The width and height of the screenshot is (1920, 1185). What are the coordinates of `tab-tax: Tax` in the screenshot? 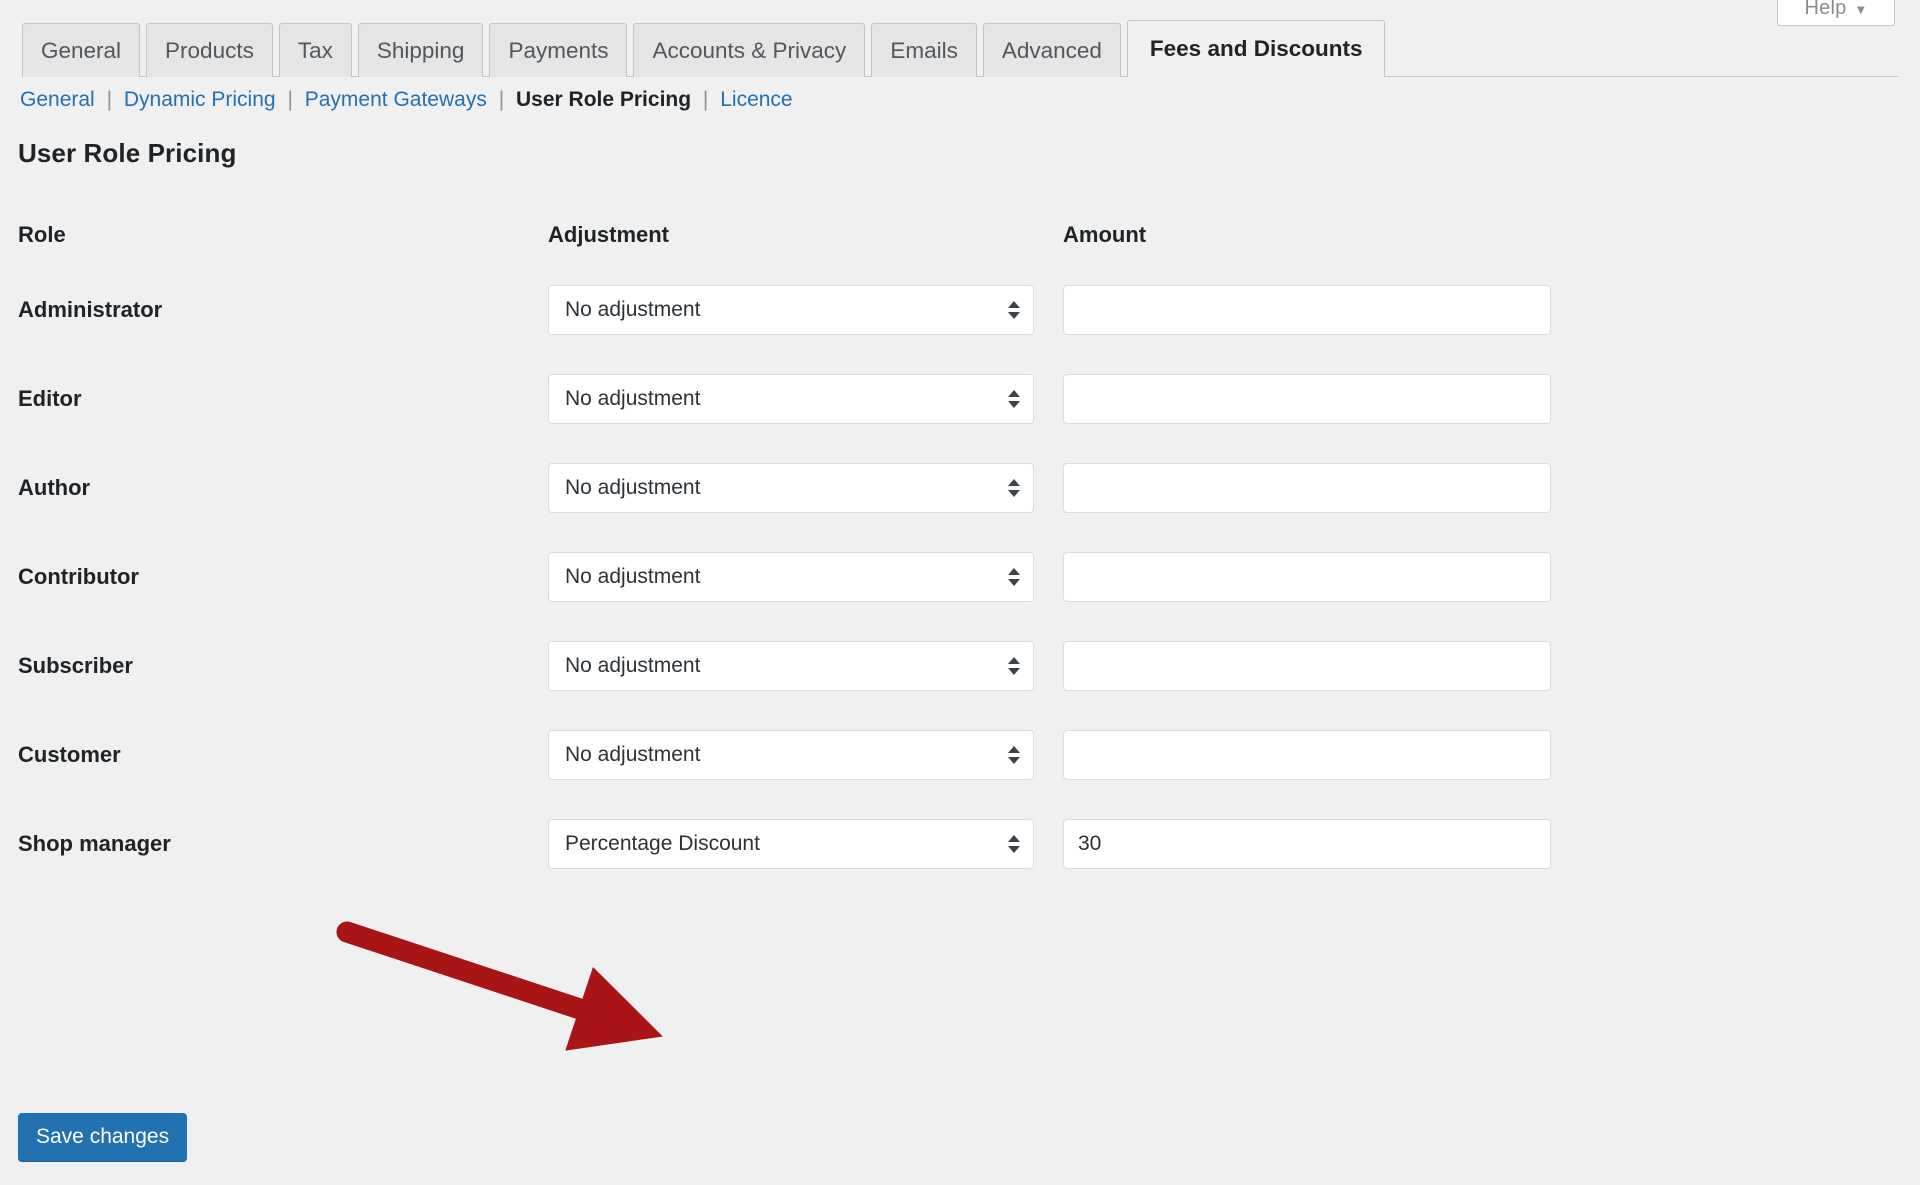 It's located at (315, 50).